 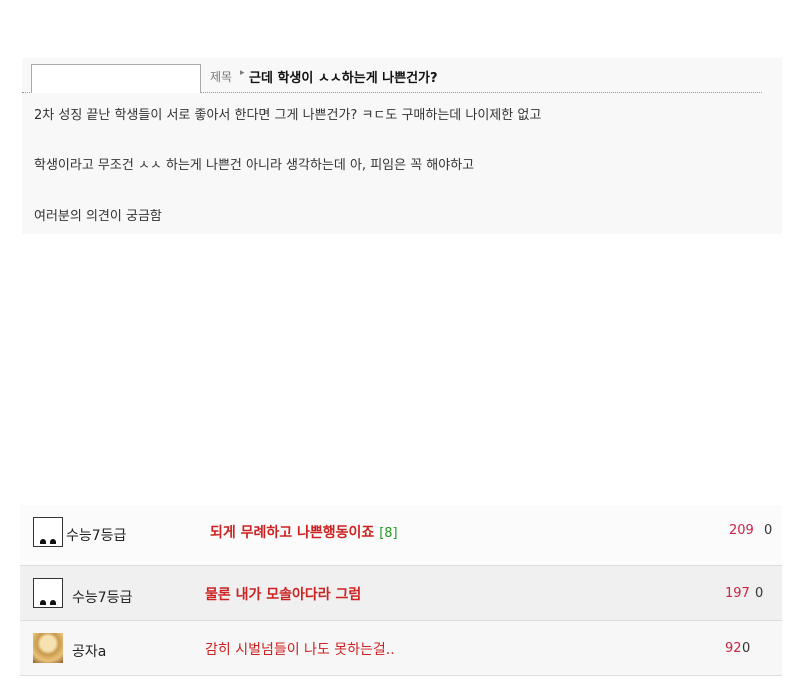 I want to click on post-title-row: 제목 ▸ 근데 학생이 ㅅㅅ하는게 나쁜건가?, so click(x=392, y=75).